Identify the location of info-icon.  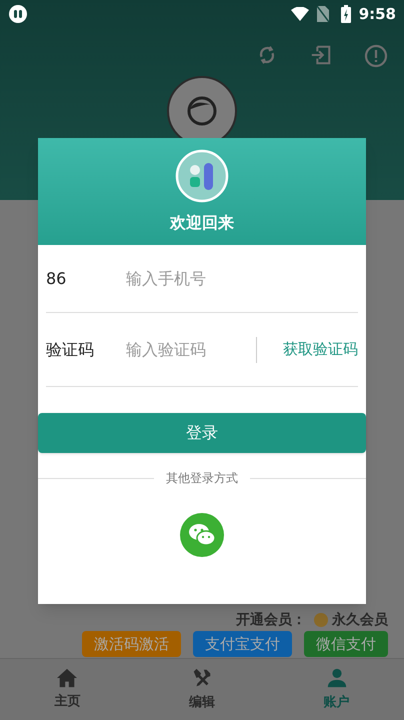
(376, 56).